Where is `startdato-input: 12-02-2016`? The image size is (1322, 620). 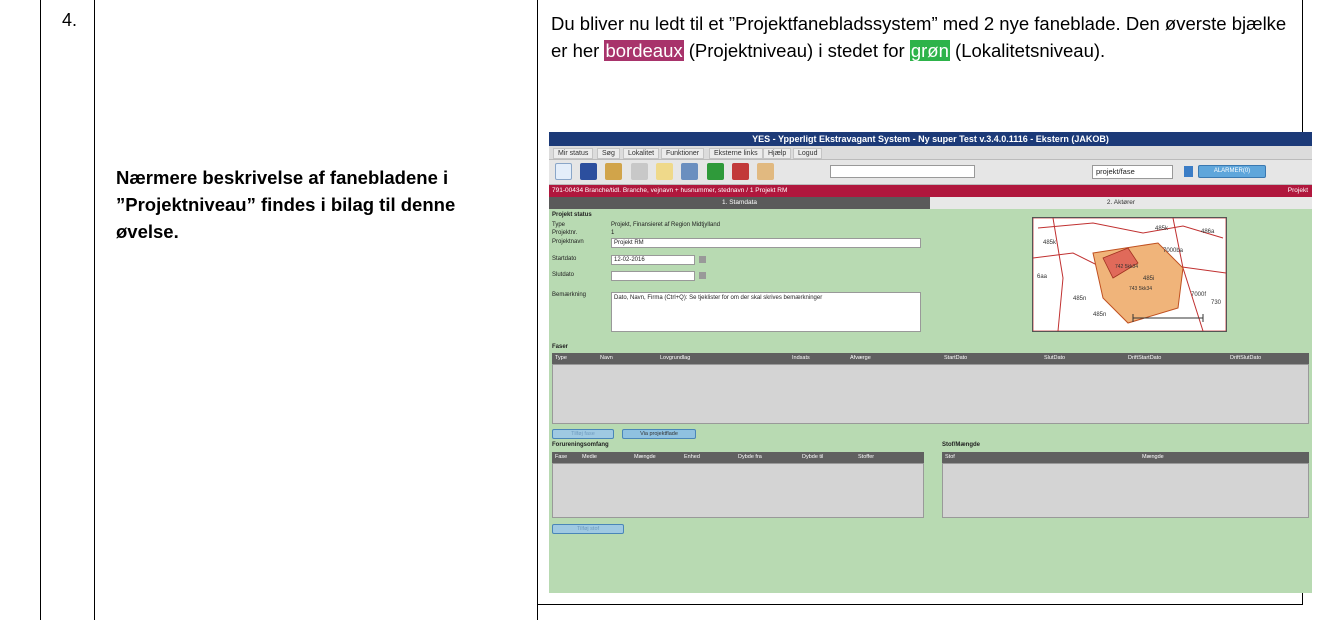
startdato-input: 12-02-2016 is located at coordinates (653, 260).